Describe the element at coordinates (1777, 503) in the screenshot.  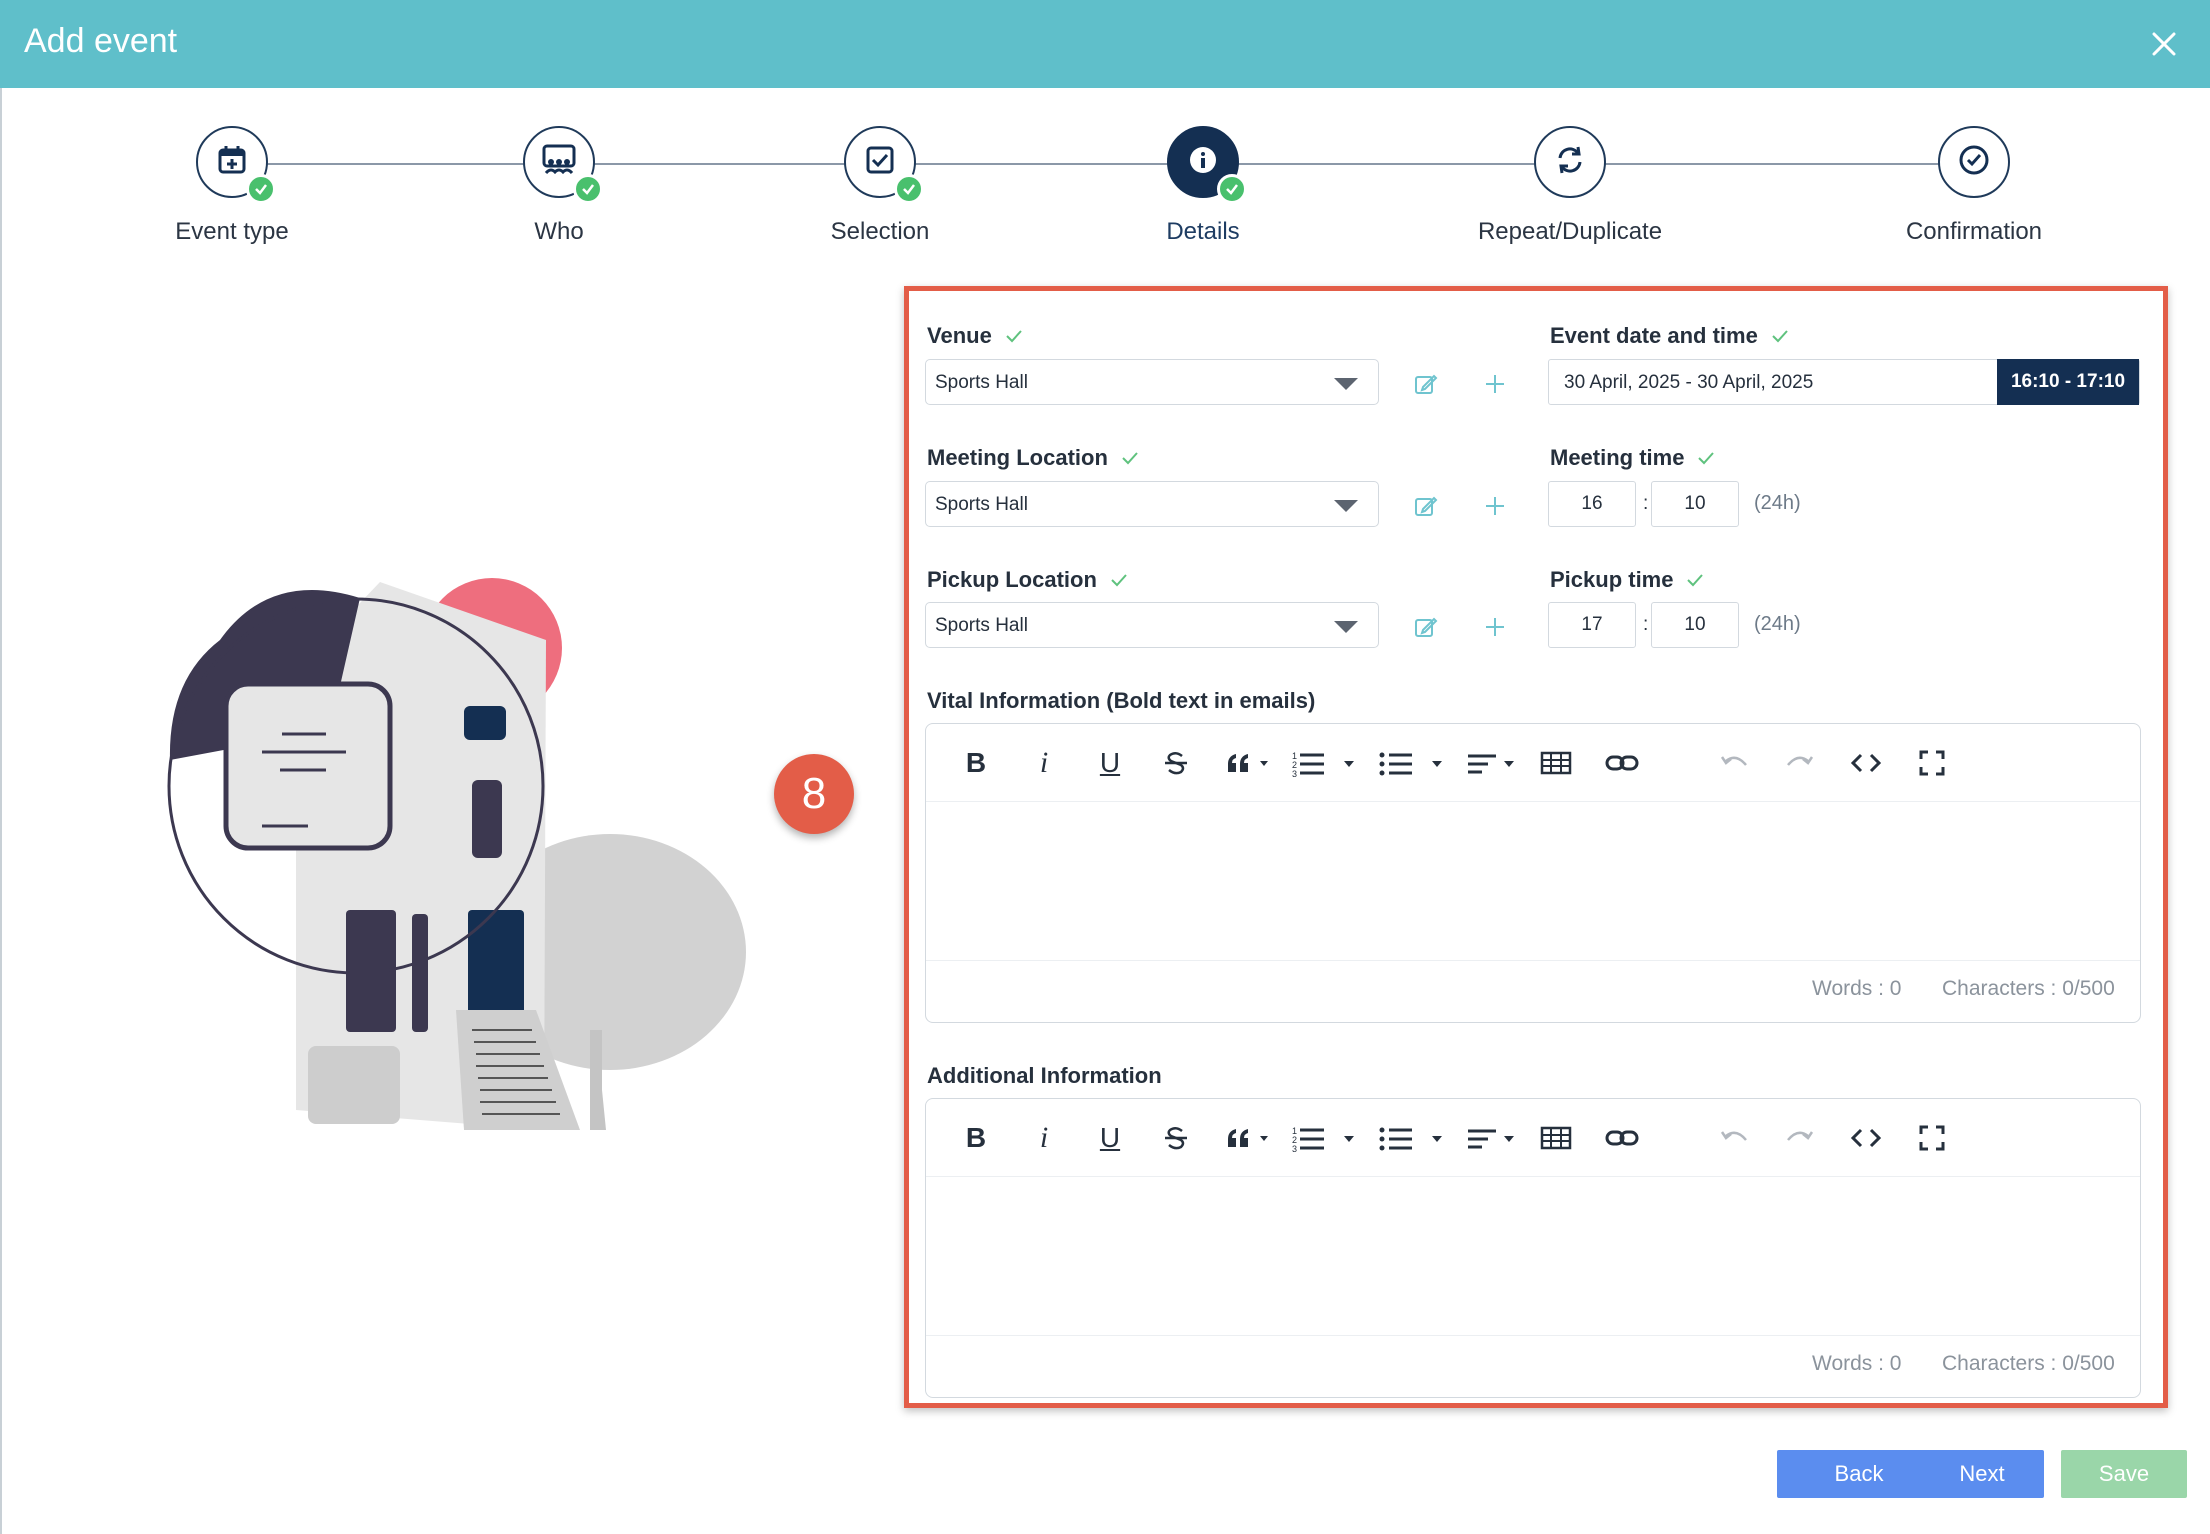
I see `time-format-hint: (24h)` at that location.